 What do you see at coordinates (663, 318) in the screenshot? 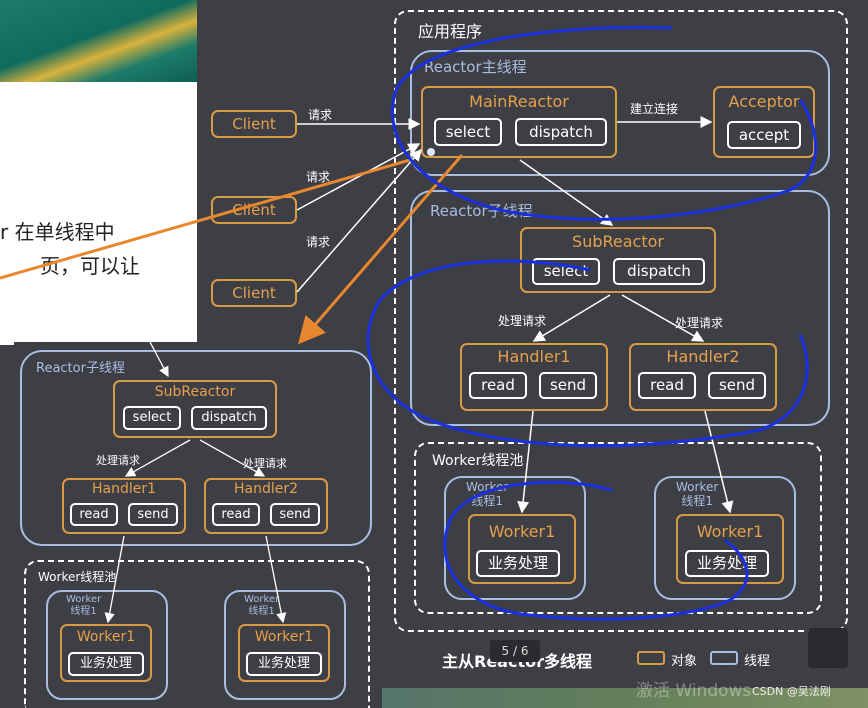
I see `sub-to-handler2` at bounding box center [663, 318].